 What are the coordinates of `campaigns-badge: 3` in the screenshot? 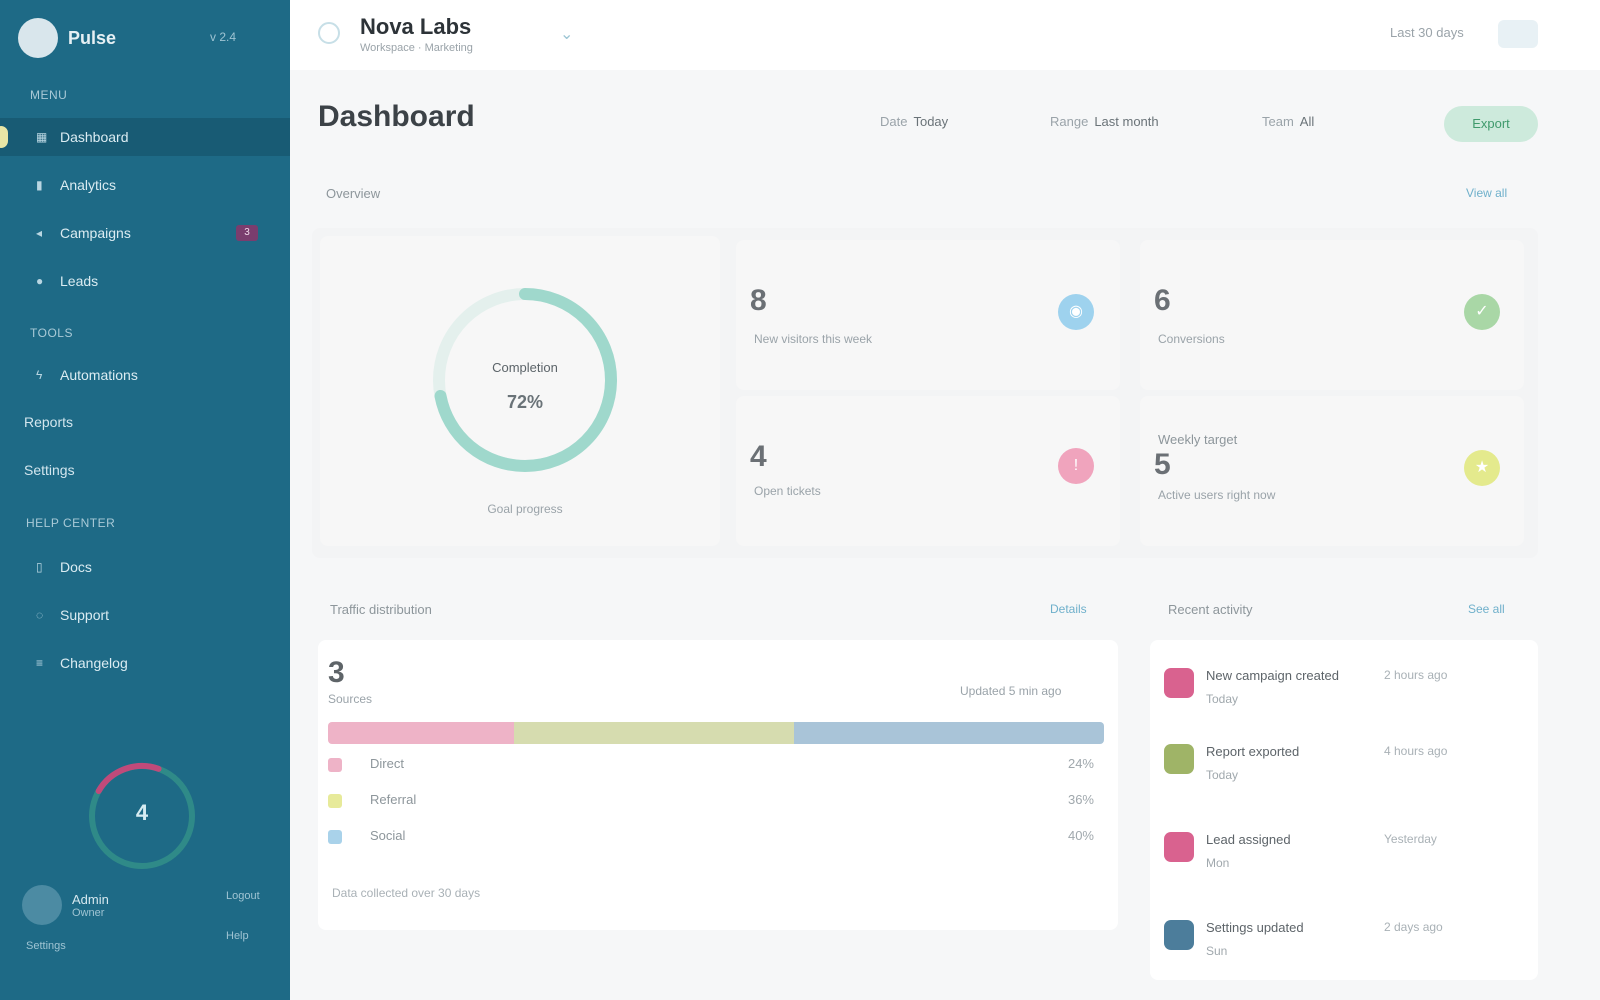 It's located at (247, 233).